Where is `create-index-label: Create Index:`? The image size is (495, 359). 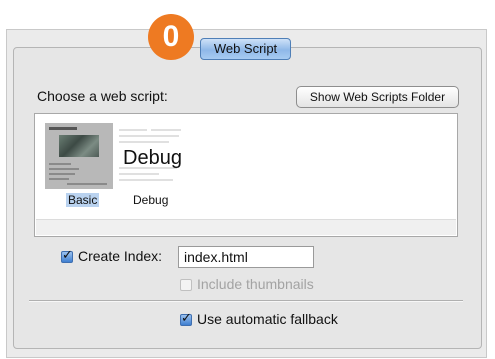 create-index-label: Create Index: is located at coordinates (120, 256).